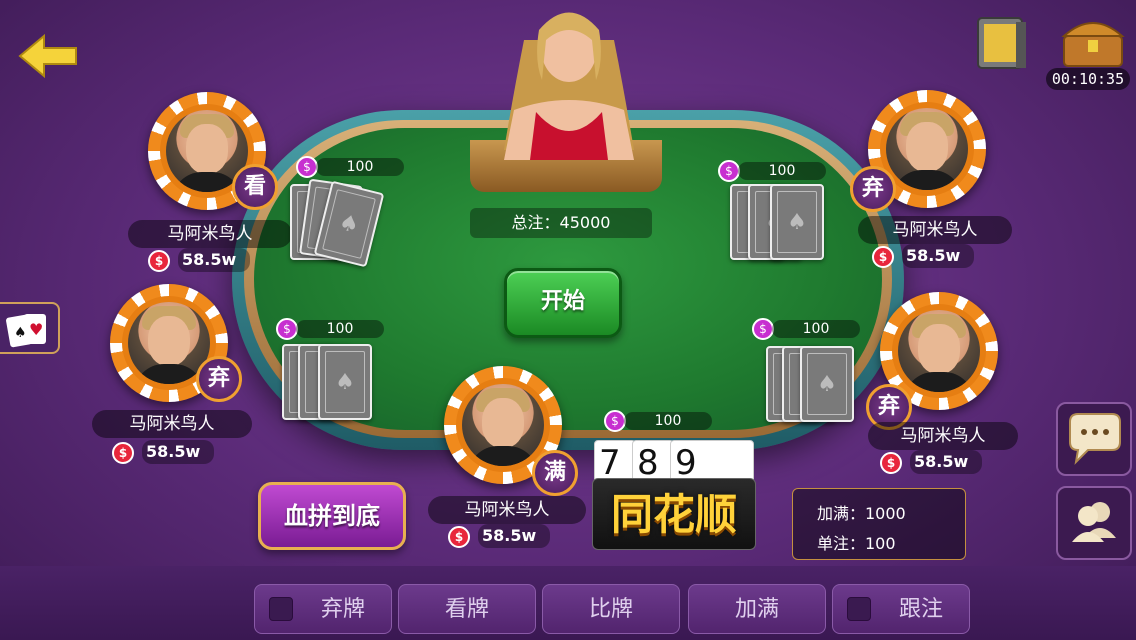 The height and width of the screenshot is (640, 1136). What do you see at coordinates (255, 187) in the screenshot?
I see `status-badge: 看` at bounding box center [255, 187].